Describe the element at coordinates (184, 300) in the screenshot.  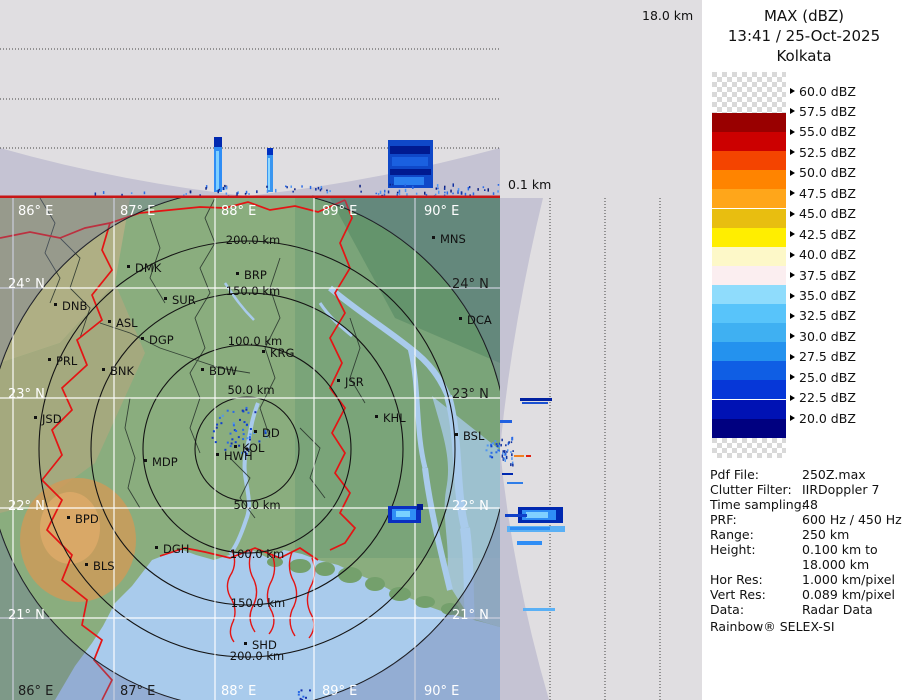
I see `city-label: SUR` at that location.